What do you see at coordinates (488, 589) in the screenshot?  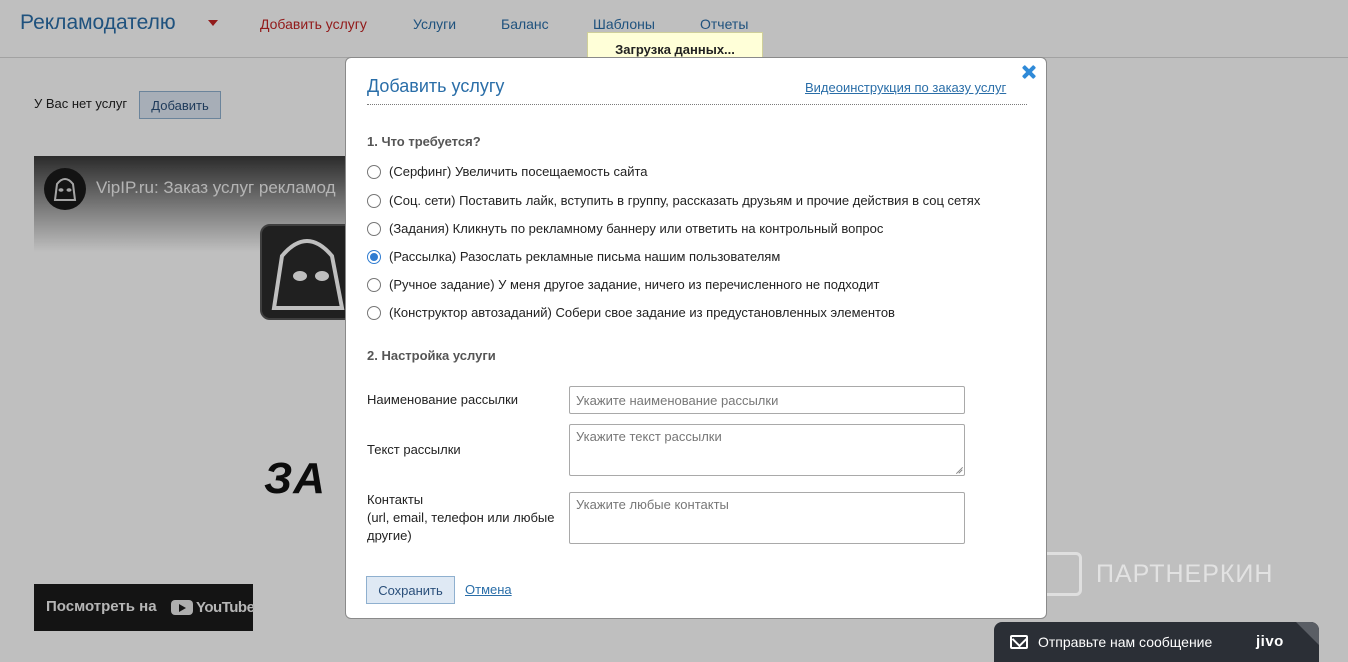 I see `cancel-link: Отмена` at bounding box center [488, 589].